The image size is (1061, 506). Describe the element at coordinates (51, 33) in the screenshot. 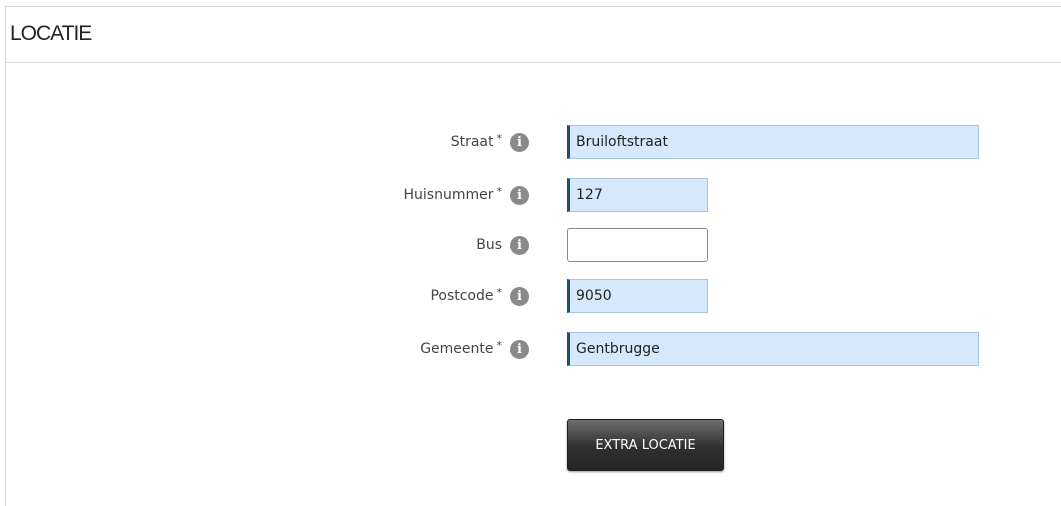

I see `section-title: LOCATIE` at that location.